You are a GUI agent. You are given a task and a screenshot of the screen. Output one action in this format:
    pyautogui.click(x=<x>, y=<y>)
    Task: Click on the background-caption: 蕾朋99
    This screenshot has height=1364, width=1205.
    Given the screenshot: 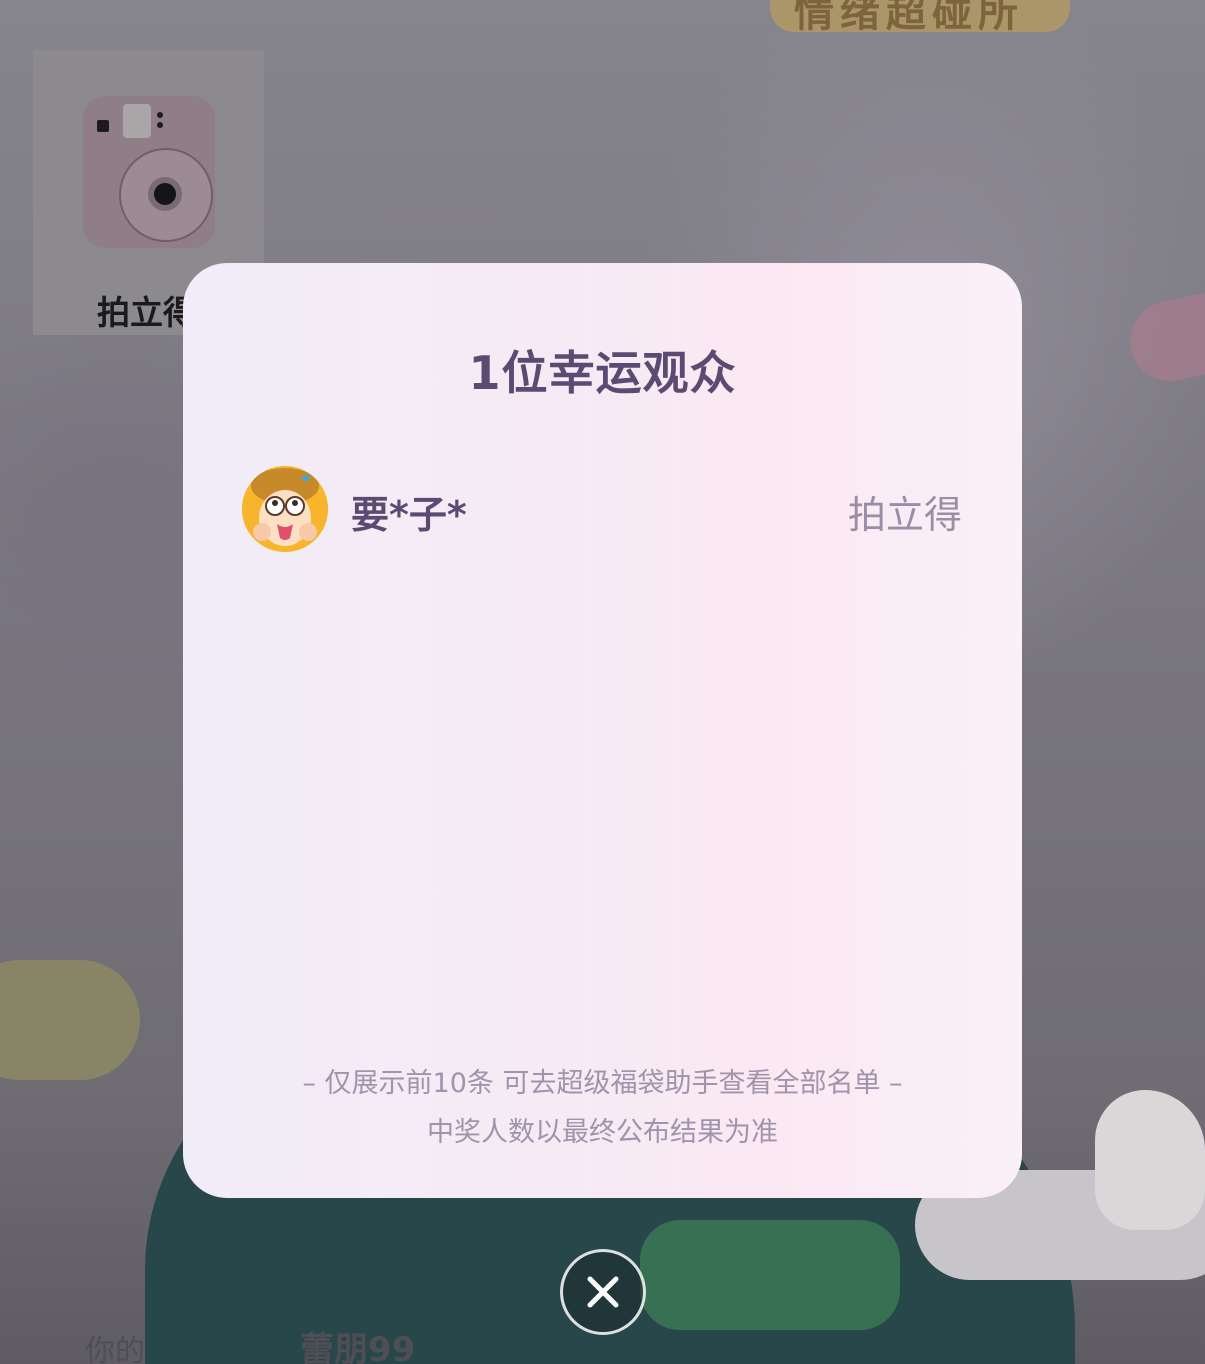 What is the action you would take?
    pyautogui.click(x=358, y=1347)
    